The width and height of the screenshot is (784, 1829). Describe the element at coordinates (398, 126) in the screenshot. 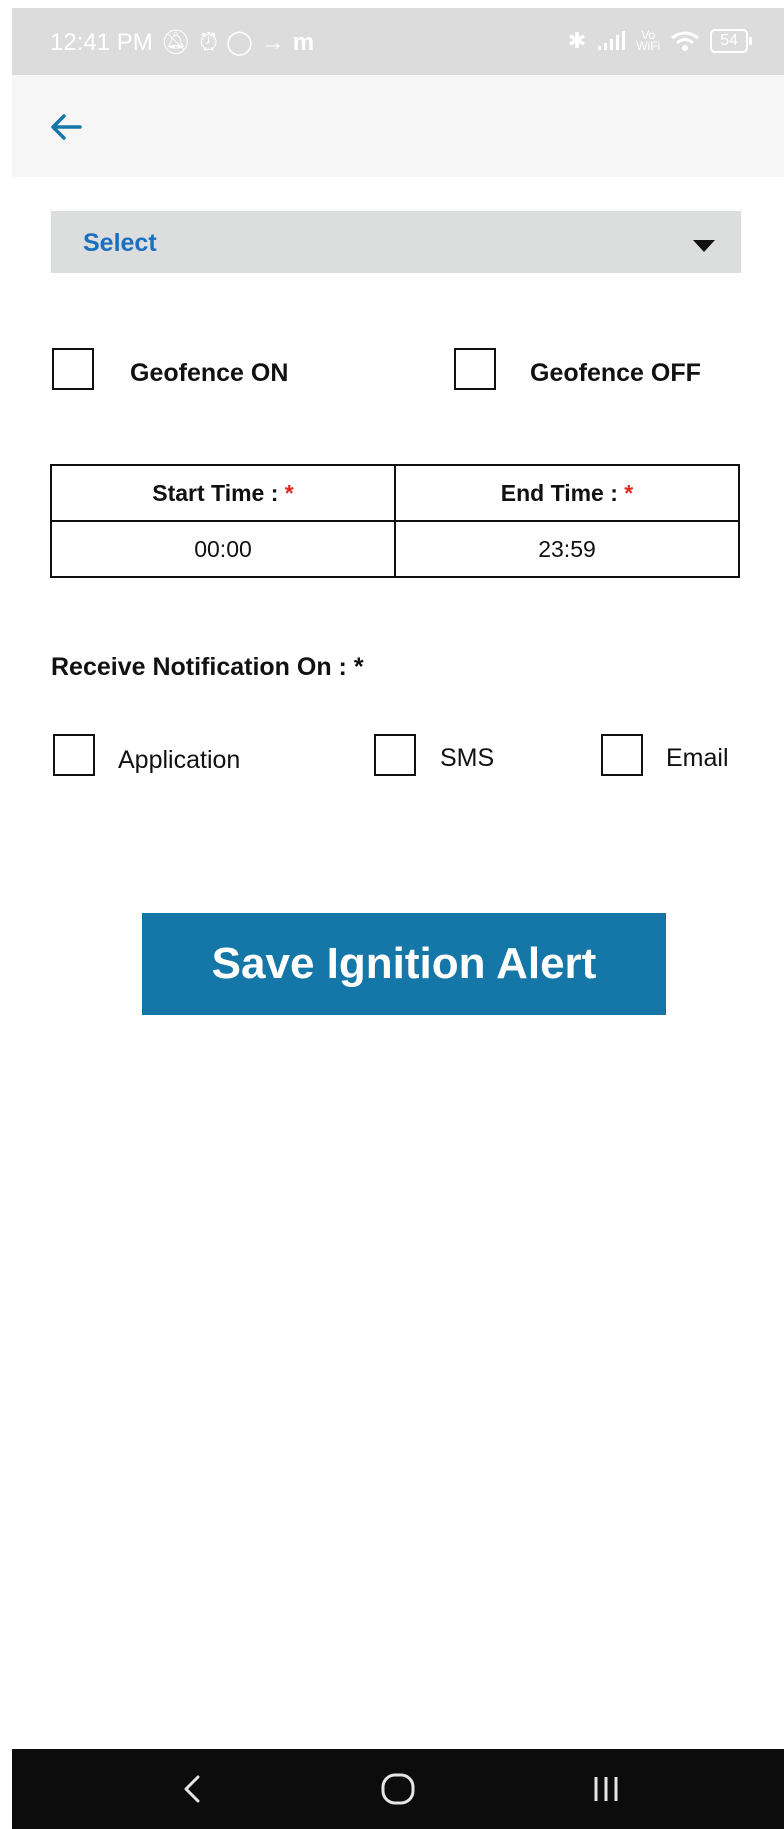

I see `app-bar` at that location.